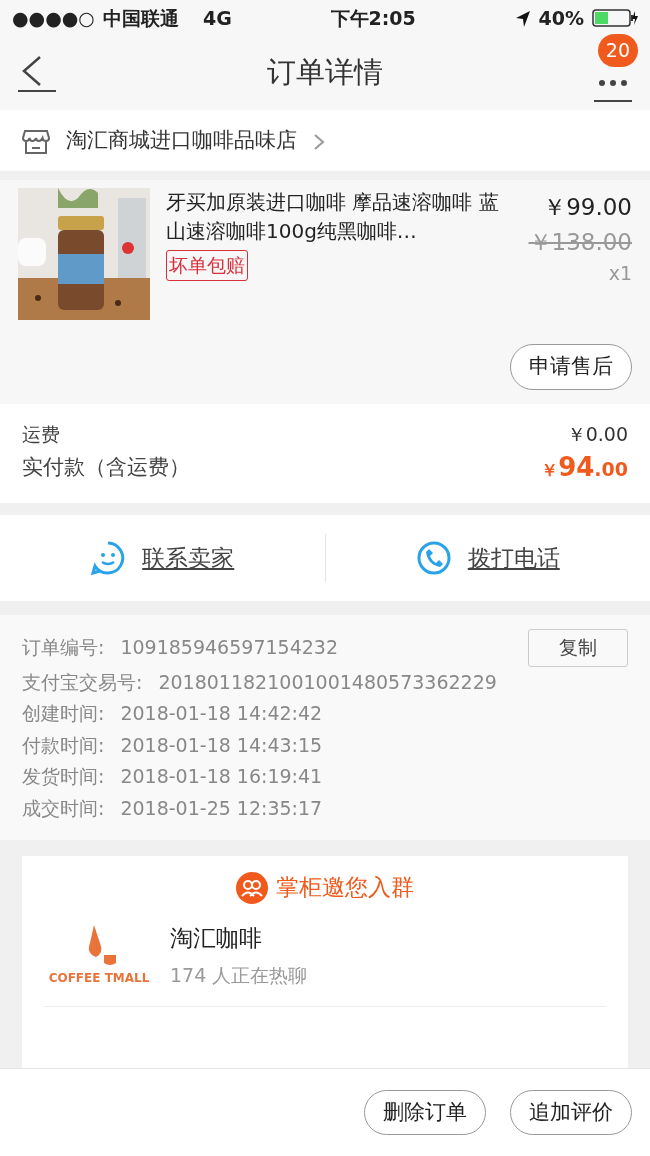  Describe the element at coordinates (63, 776) in the screenshot. I see `info-label: 发货时间:` at that location.